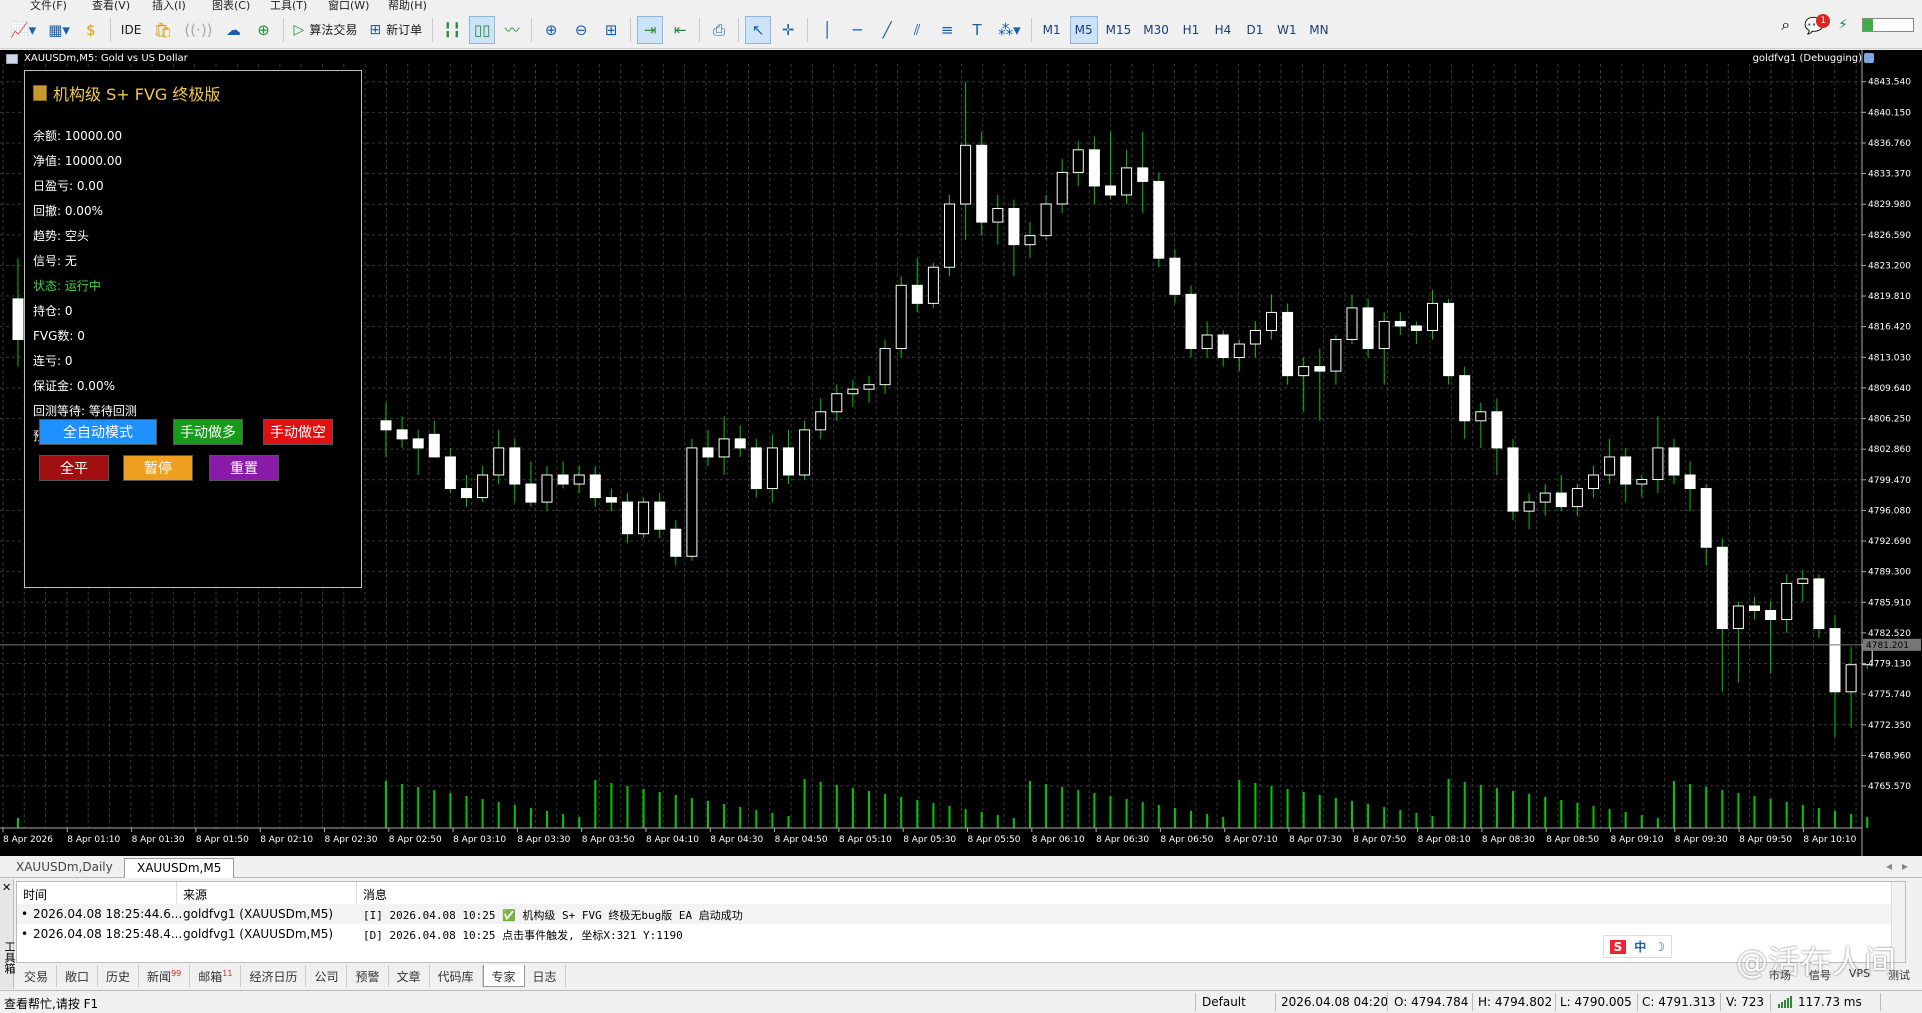 This screenshot has width=1922, height=1013. Describe the element at coordinates (267, 893) in the screenshot. I see `column-header-source: 来源` at that location.